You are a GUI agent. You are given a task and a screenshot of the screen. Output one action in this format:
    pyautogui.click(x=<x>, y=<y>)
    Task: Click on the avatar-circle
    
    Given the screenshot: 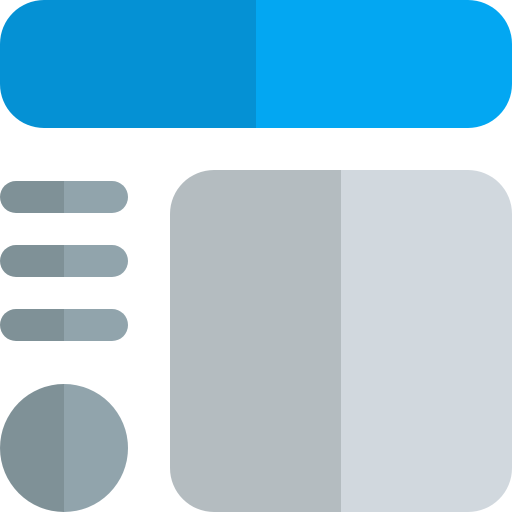 What is the action you would take?
    pyautogui.click(x=64, y=448)
    